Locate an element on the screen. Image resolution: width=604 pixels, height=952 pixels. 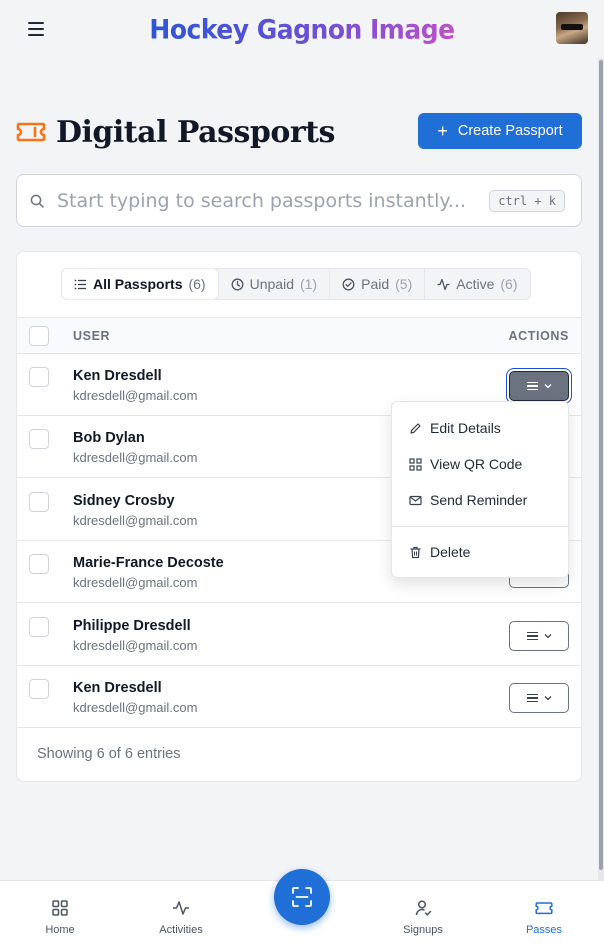
tab-label: All Passports is located at coordinates (138, 284).